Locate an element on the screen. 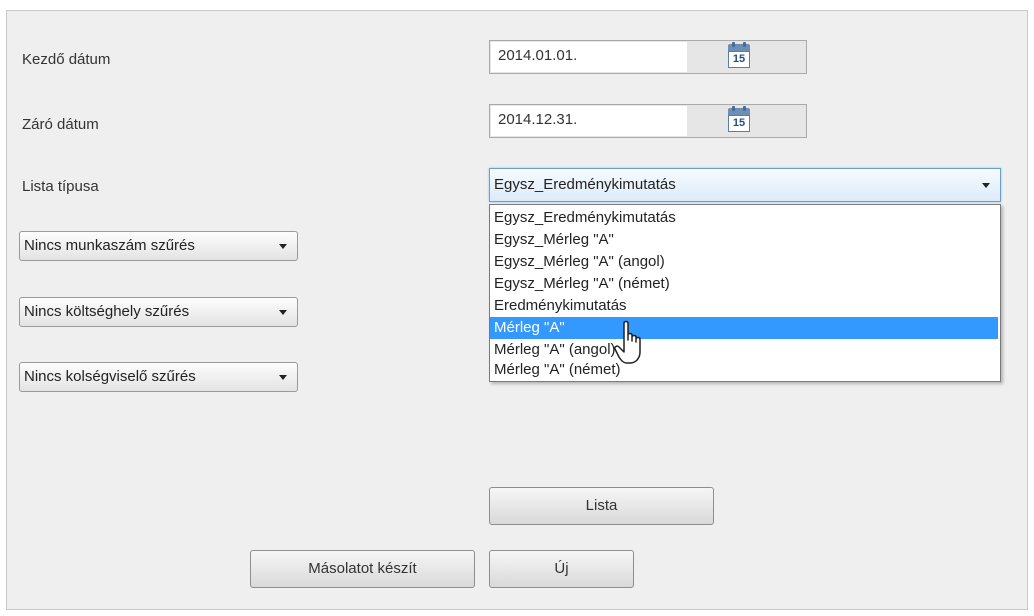  end-date-label: Záró dátum is located at coordinates (60, 124).